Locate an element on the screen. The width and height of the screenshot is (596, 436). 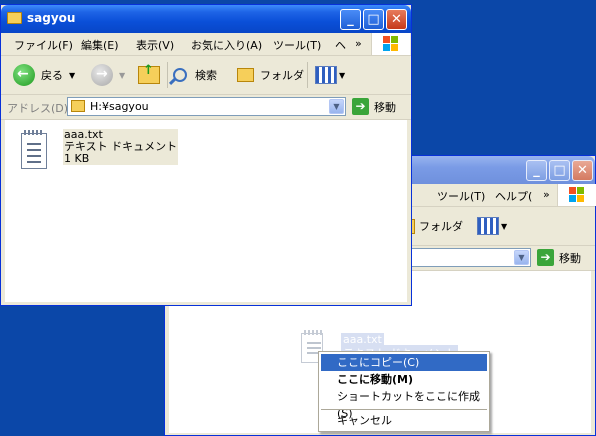
search-icon is located at coordinates (177, 77).